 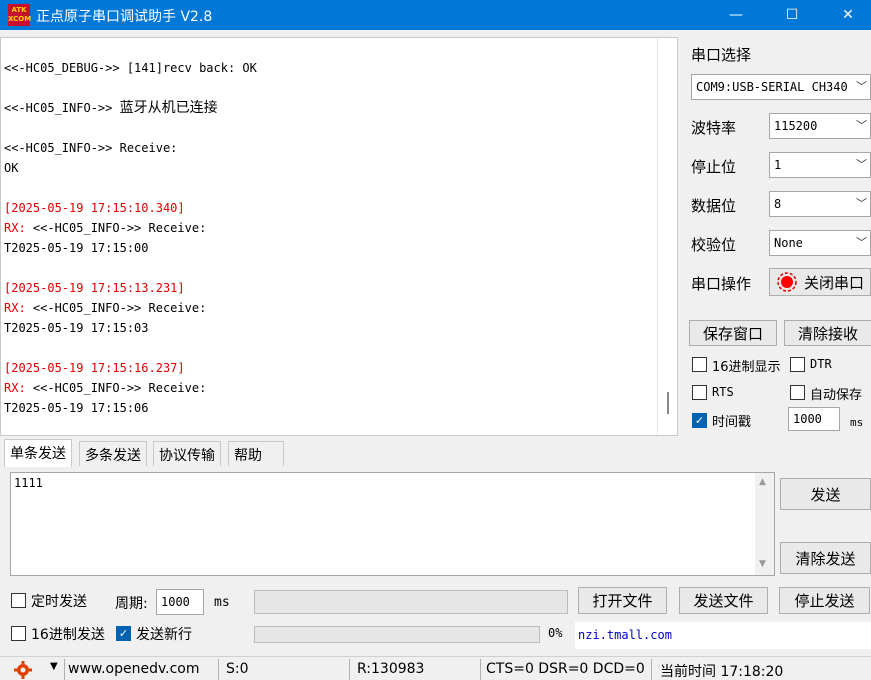 What do you see at coordinates (187, 453) in the screenshot?
I see `tab-protocol: 协议传输` at bounding box center [187, 453].